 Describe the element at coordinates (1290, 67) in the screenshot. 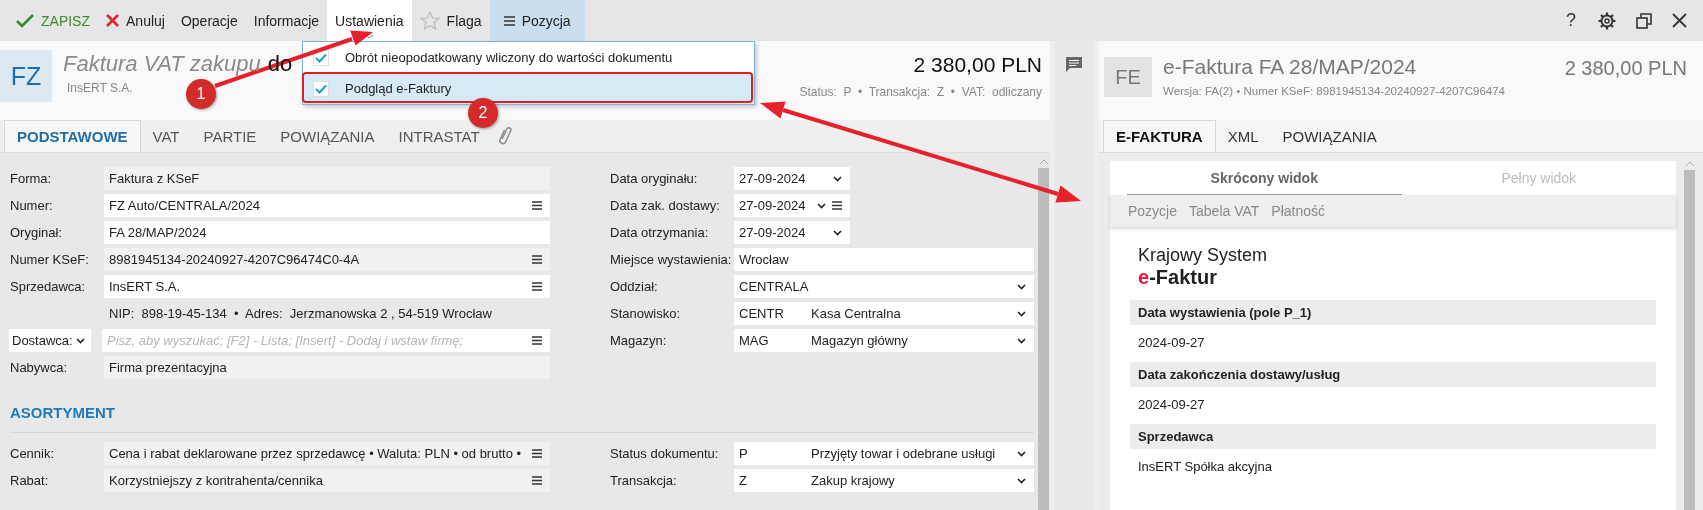

I see `document-title: e-Faktura FA 28/MAP/2024` at that location.